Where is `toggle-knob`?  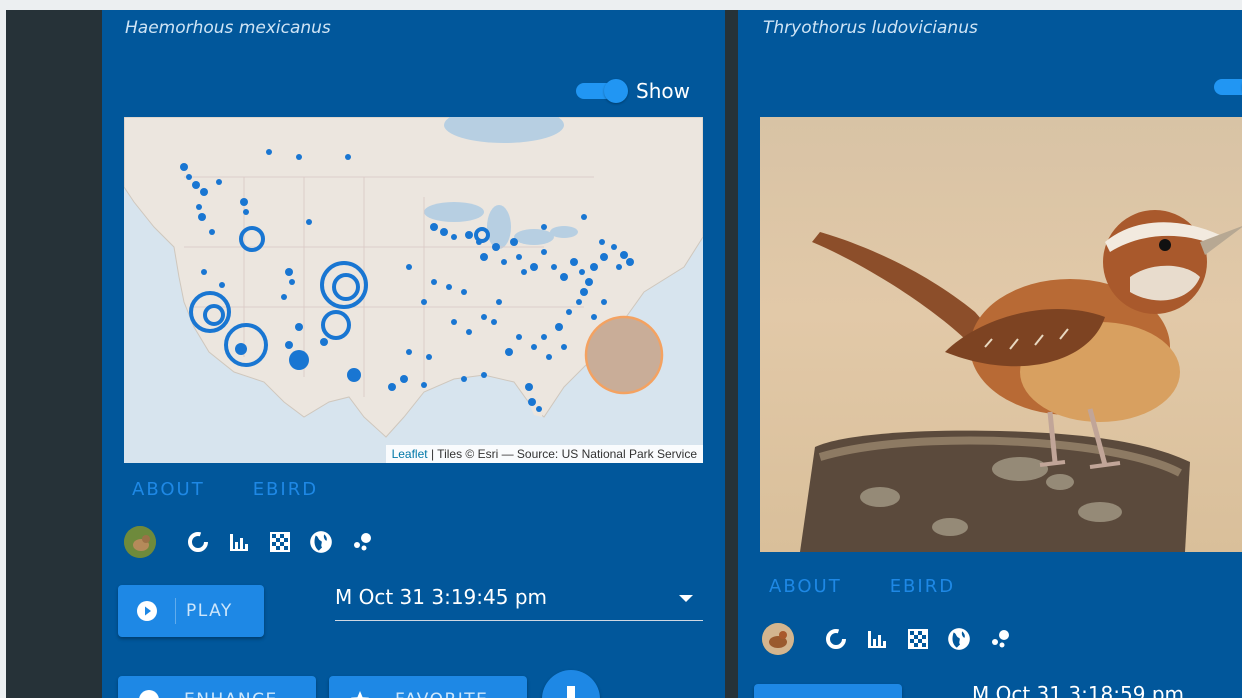
toggle-knob is located at coordinates (616, 91).